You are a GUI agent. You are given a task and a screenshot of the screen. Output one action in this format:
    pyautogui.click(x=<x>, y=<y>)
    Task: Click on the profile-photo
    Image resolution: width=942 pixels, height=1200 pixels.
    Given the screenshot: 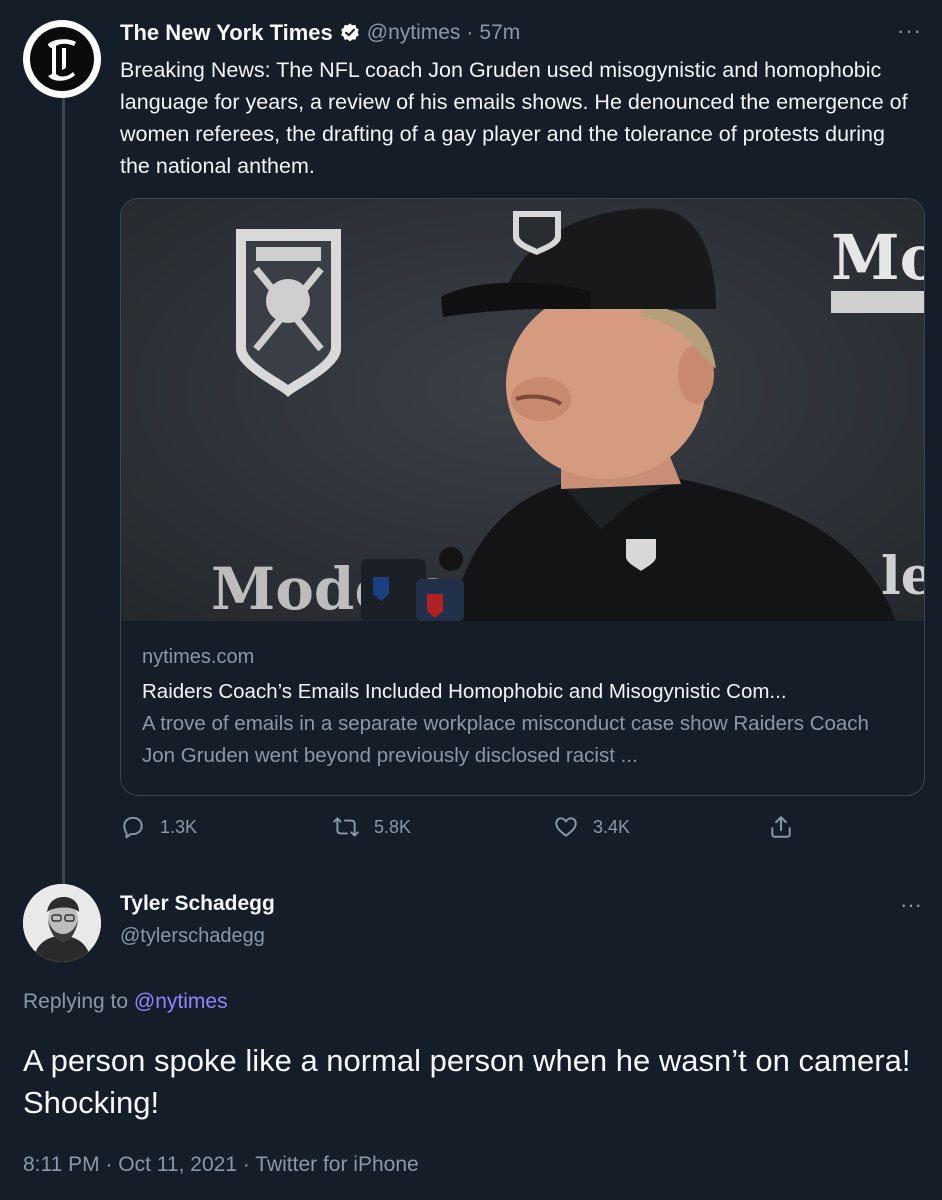 What is the action you would take?
    pyautogui.click(x=62, y=923)
    